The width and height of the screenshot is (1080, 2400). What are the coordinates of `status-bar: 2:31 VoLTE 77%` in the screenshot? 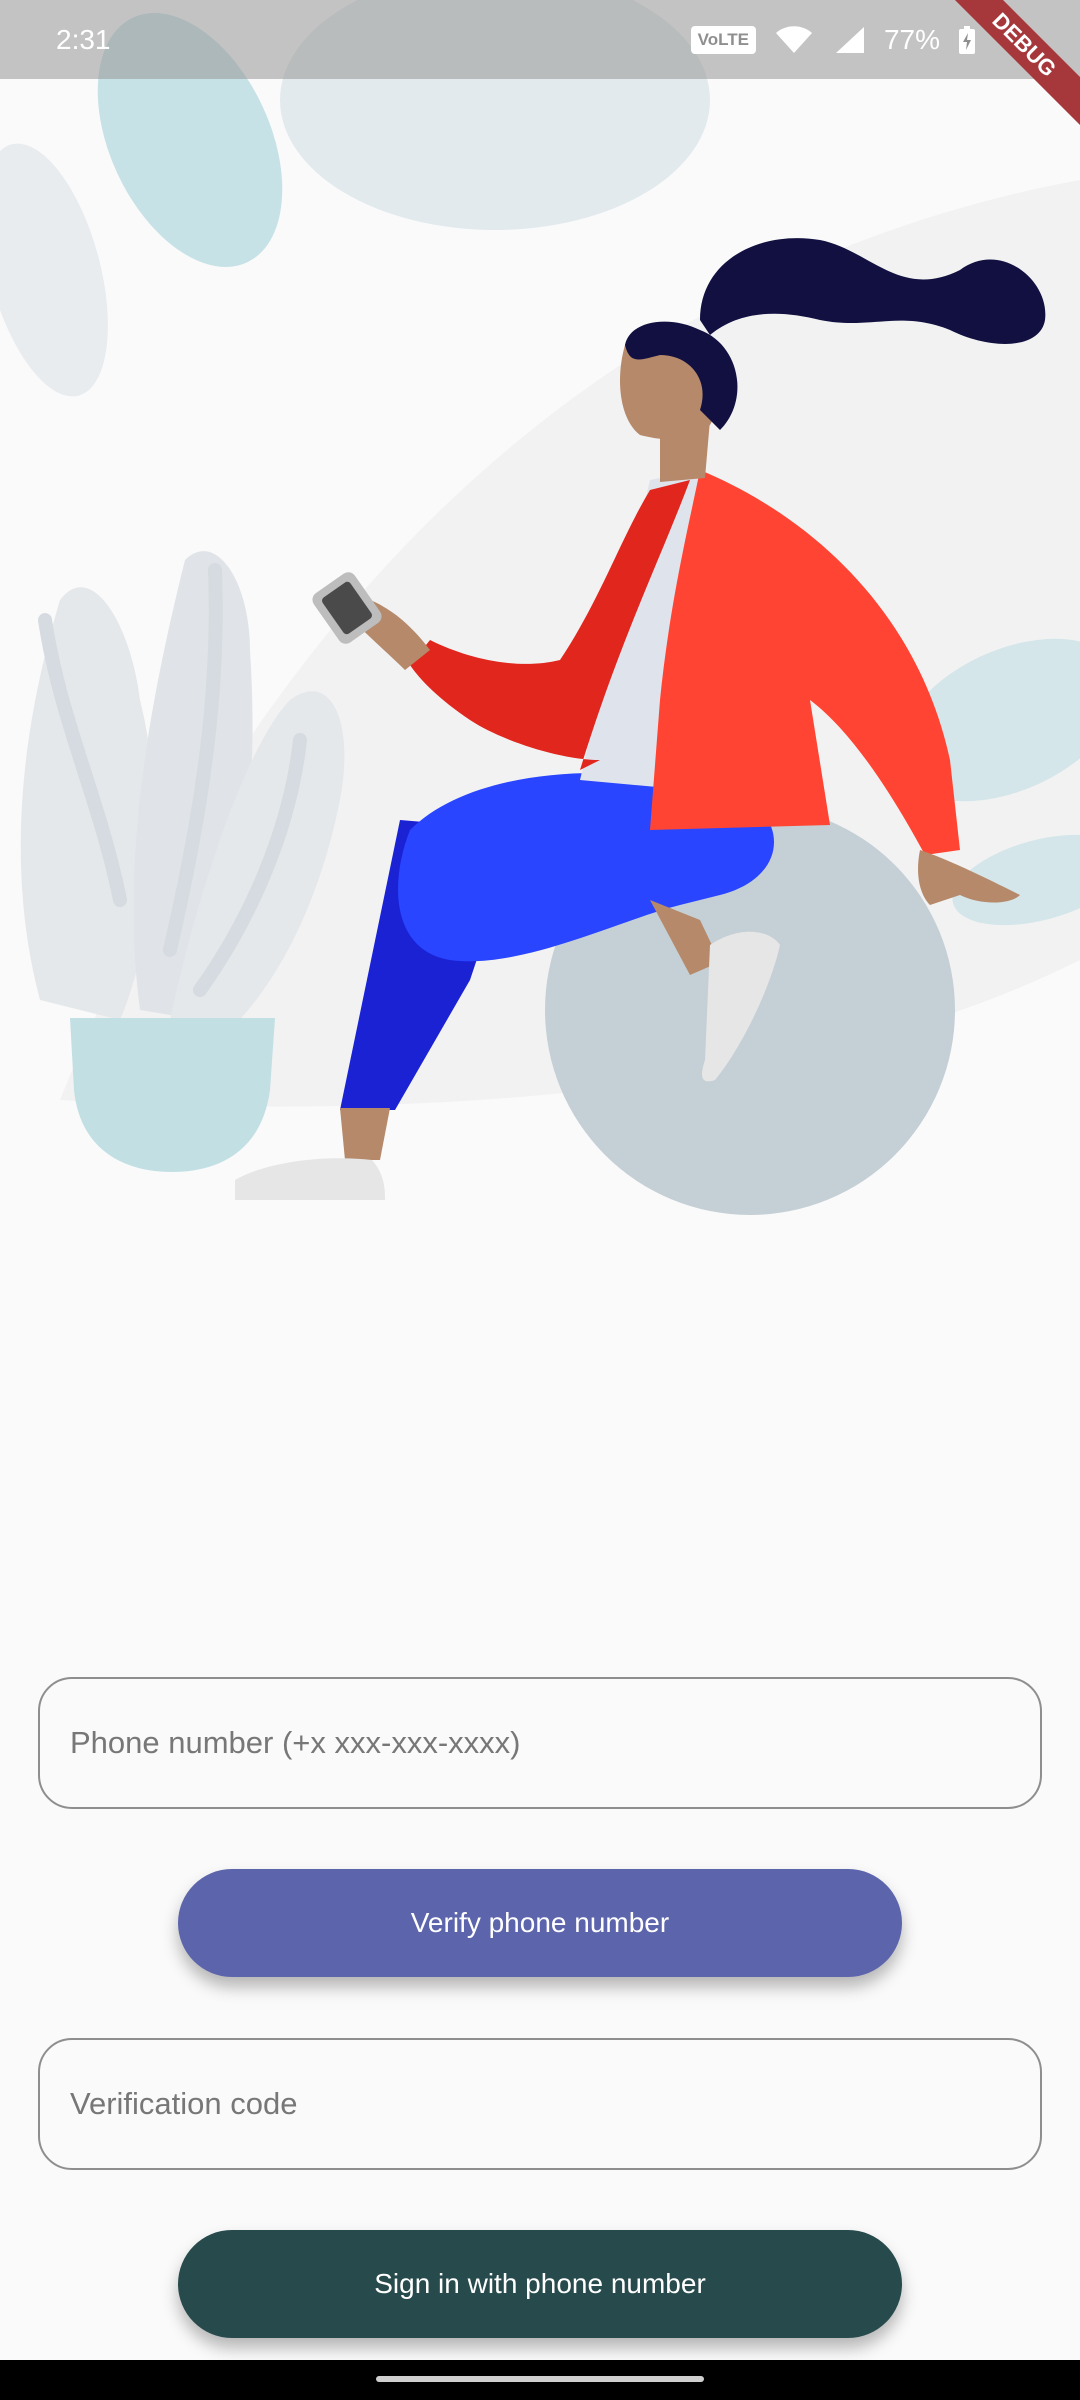 It's located at (540, 39).